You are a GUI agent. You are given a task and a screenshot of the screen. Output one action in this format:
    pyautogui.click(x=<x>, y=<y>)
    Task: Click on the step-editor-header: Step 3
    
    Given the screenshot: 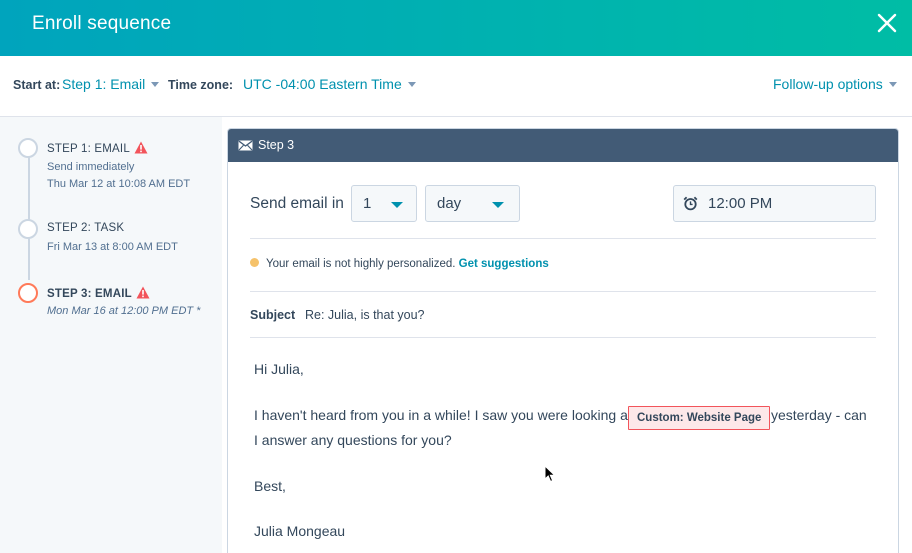 What is the action you would take?
    pyautogui.click(x=563, y=145)
    